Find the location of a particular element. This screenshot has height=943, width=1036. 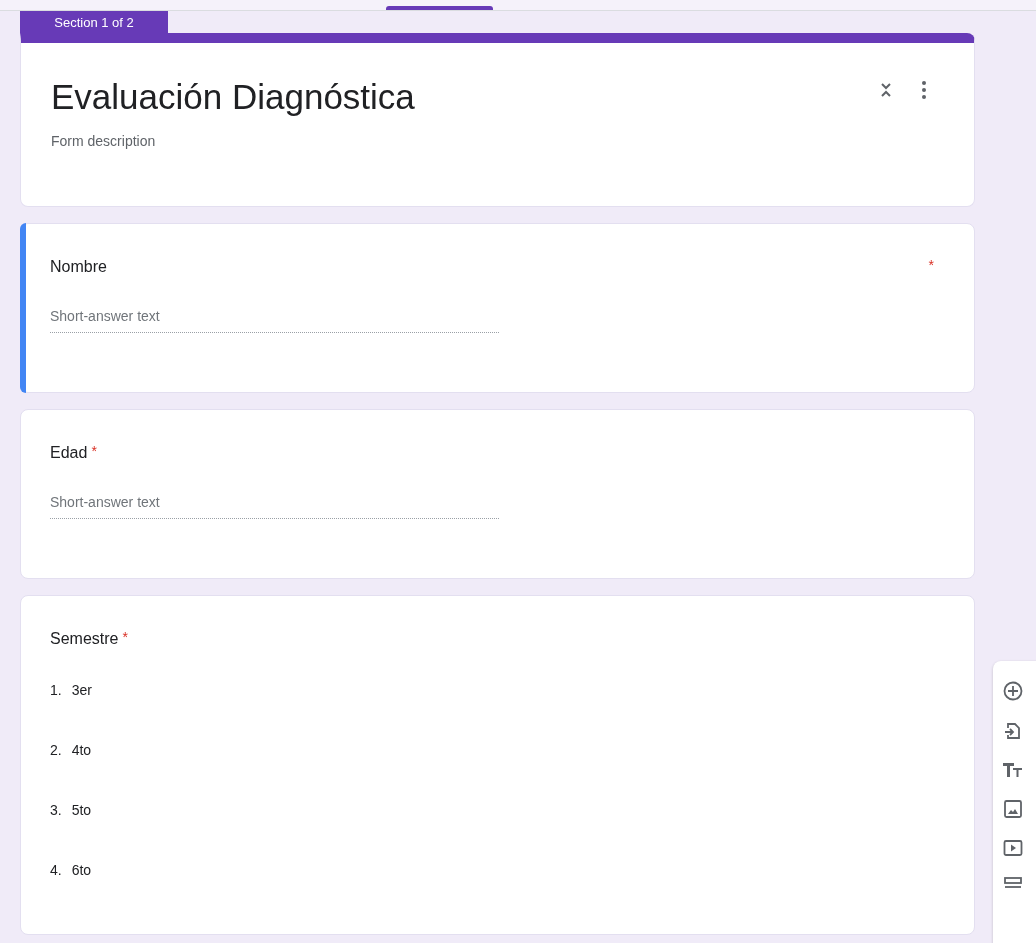

add-question-icon is located at coordinates (1013, 691).